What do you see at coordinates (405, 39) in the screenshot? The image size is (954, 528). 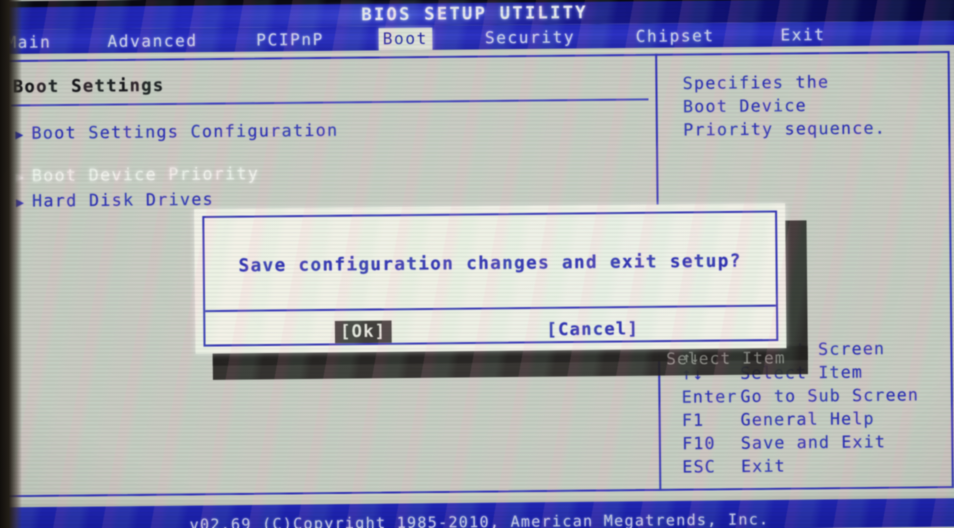 I see `menu-tab-boot: Boot` at bounding box center [405, 39].